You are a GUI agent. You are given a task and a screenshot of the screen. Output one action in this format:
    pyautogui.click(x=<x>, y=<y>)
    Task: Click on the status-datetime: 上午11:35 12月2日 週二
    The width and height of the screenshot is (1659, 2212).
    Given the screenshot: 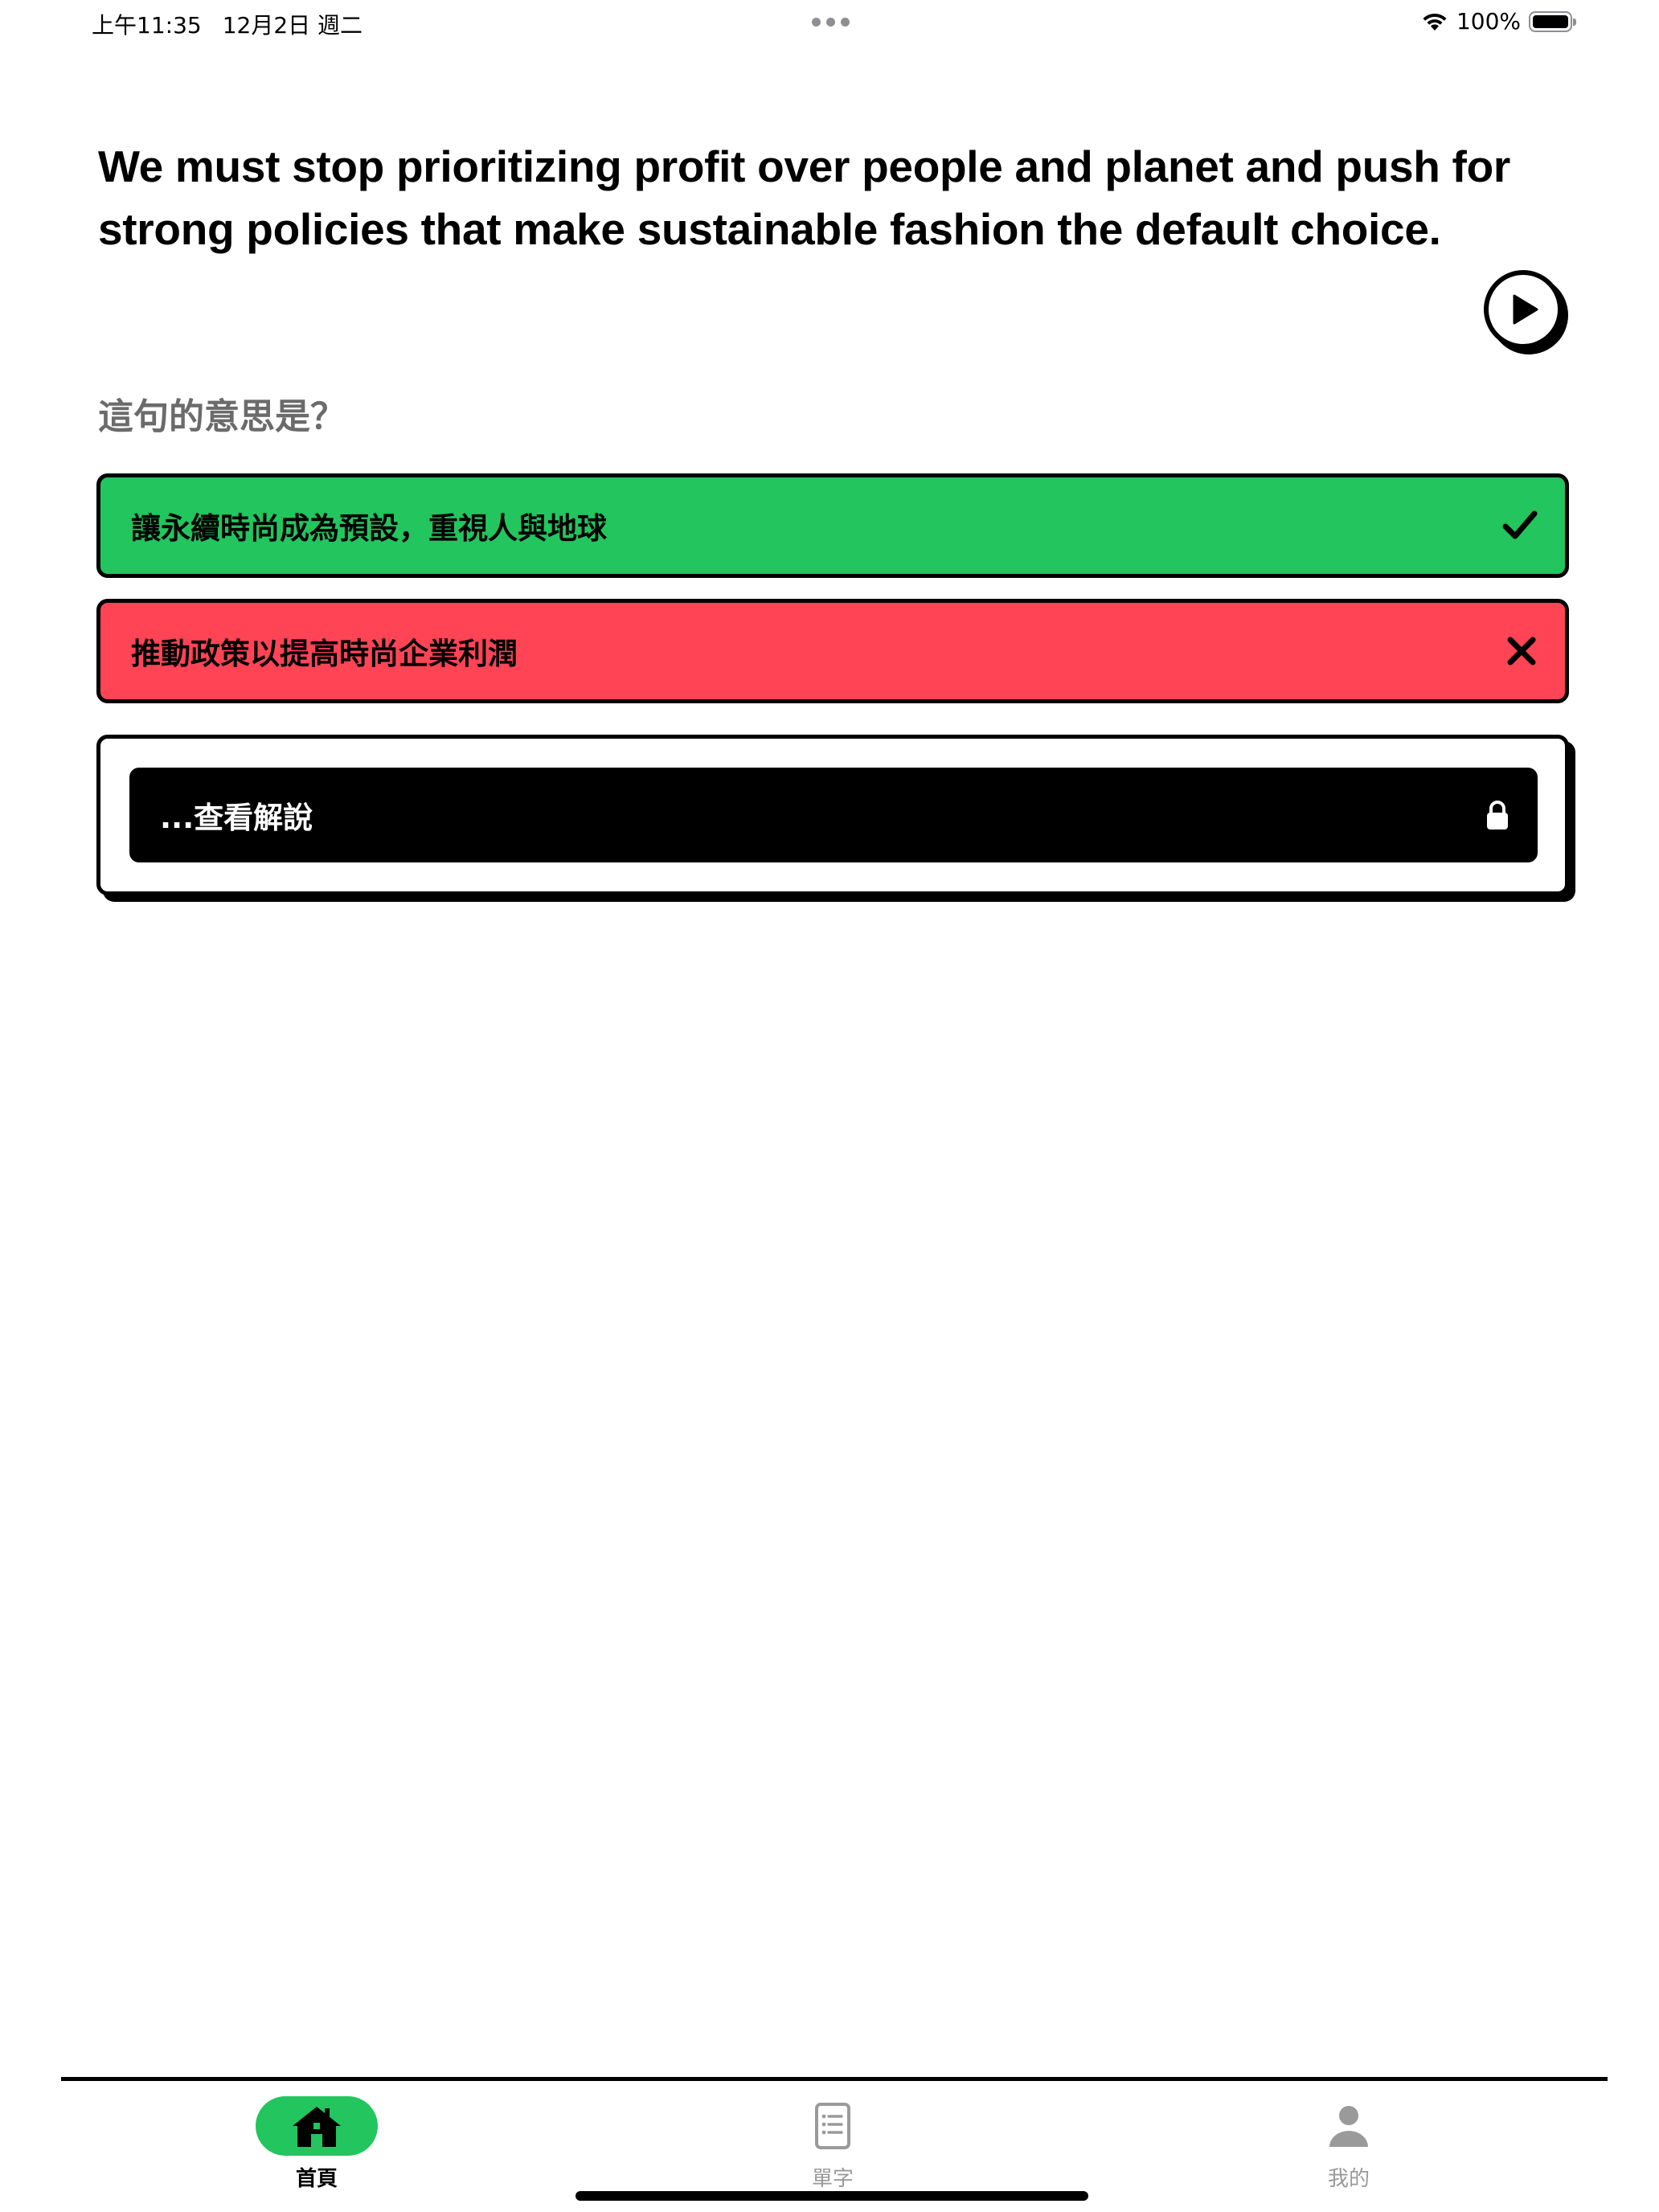 What is the action you would take?
    pyautogui.click(x=227, y=24)
    